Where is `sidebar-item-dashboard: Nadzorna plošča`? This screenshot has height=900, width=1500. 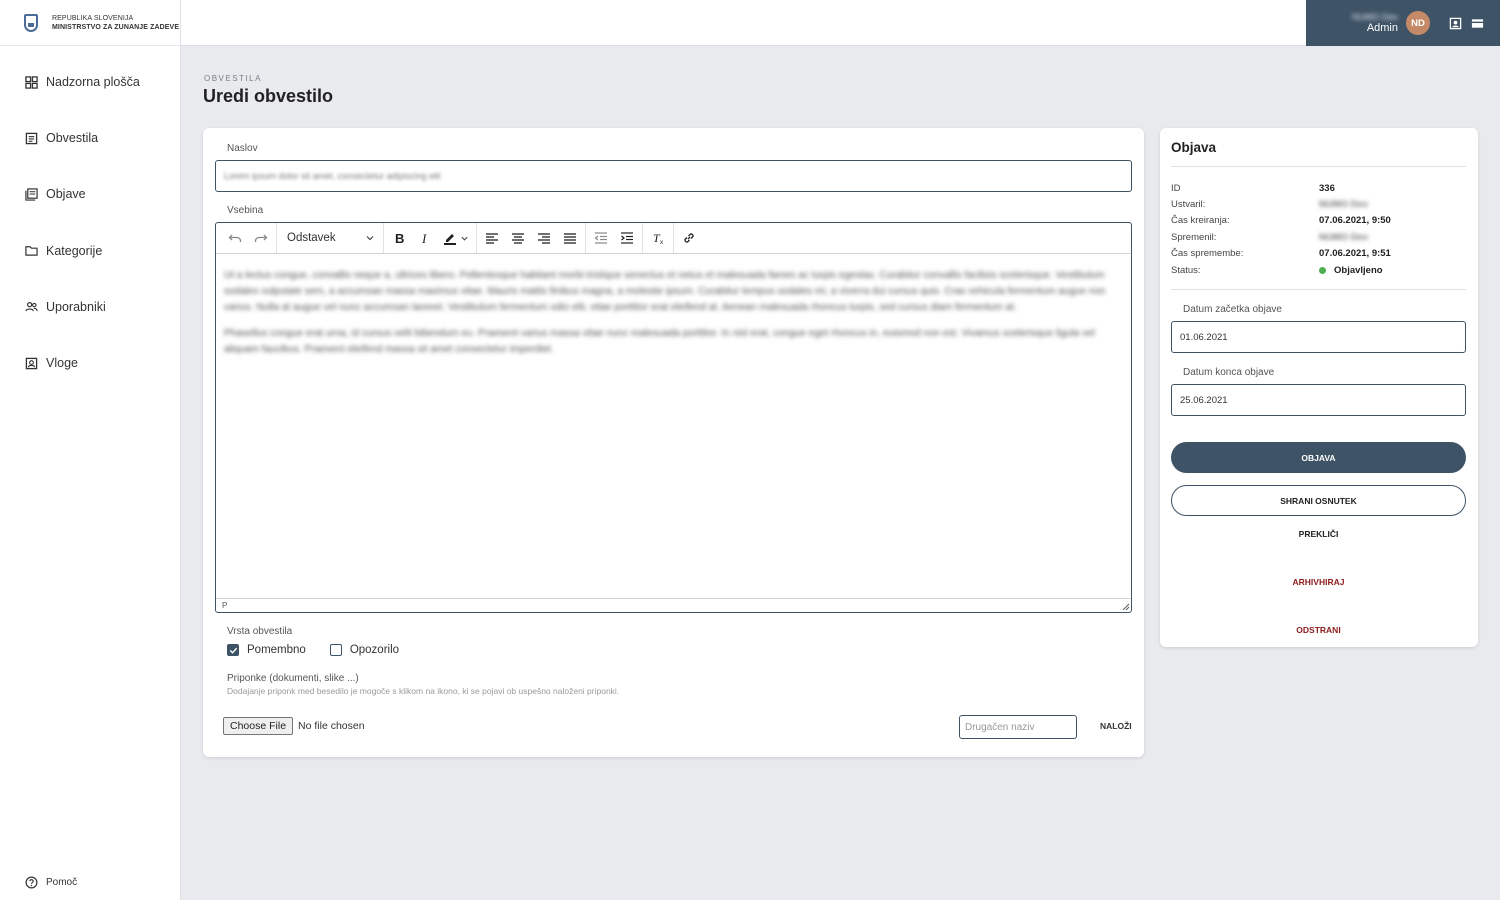 sidebar-item-dashboard: Nadzorna plošča is located at coordinates (90, 82).